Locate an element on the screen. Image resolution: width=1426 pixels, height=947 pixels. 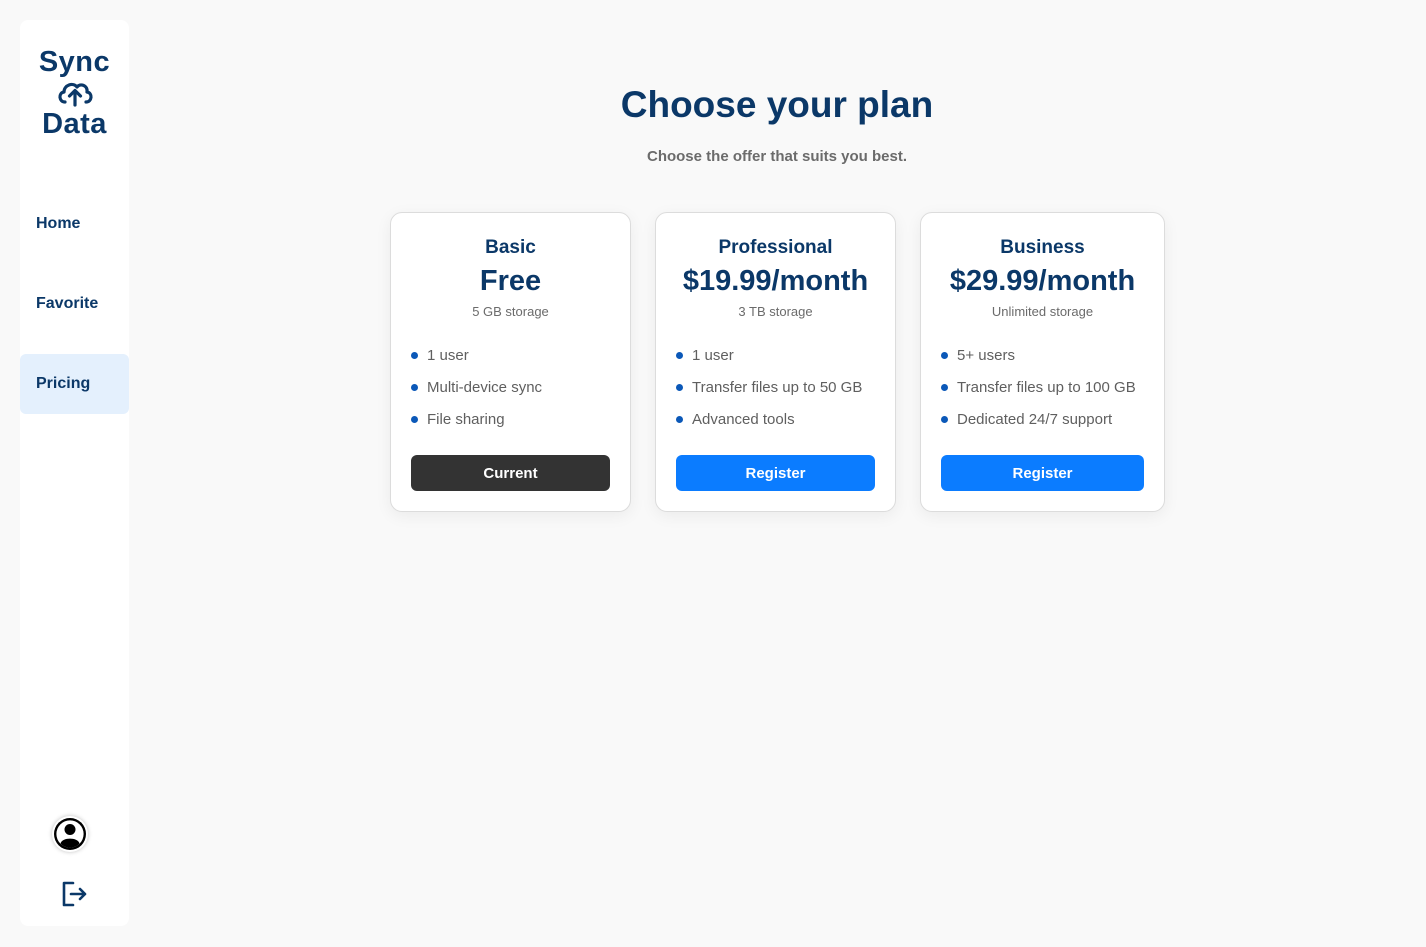
feature-text: Transfer files up to 100 GB is located at coordinates (1046, 387).